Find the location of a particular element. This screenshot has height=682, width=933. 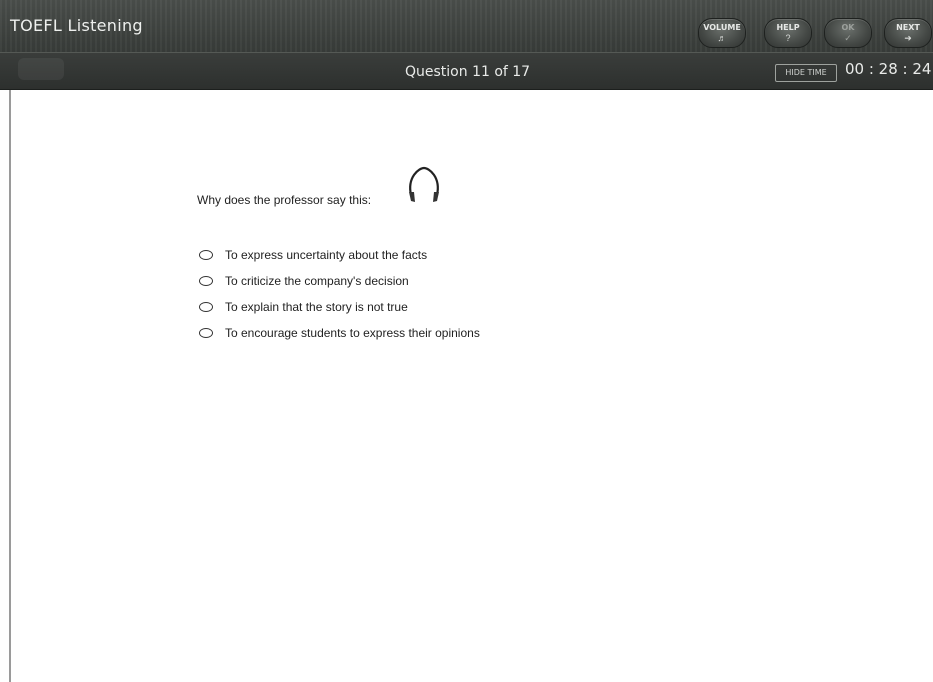

ok-button-label: OK is located at coordinates (848, 27).